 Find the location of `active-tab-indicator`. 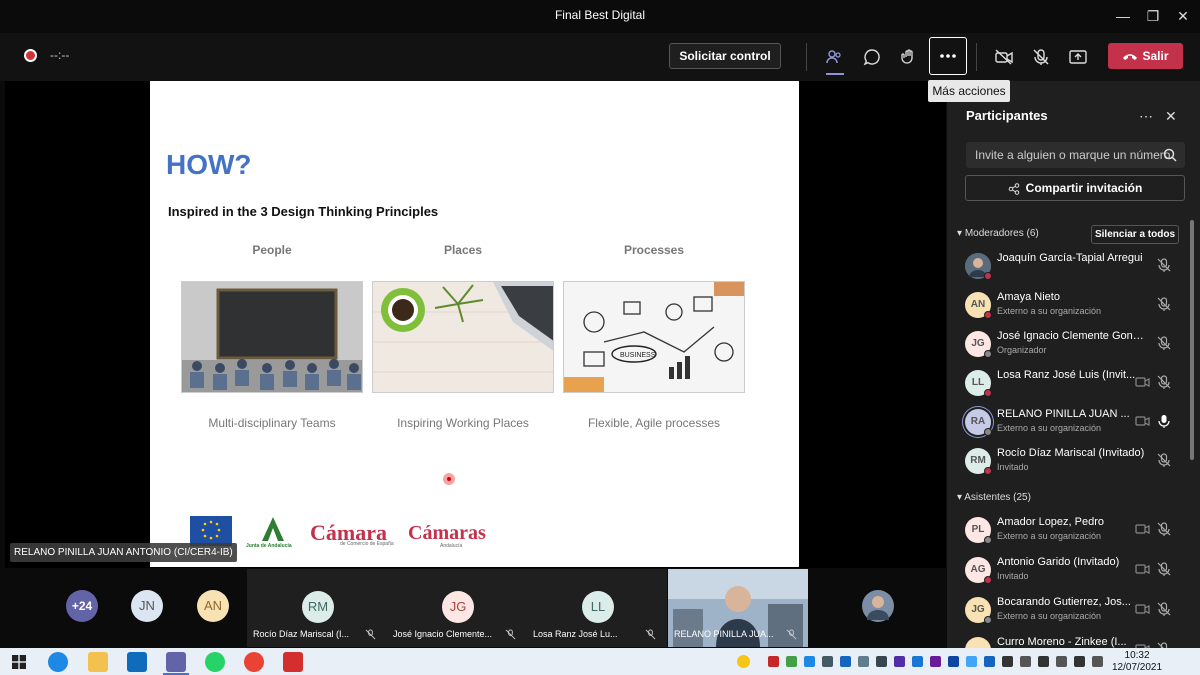

active-tab-indicator is located at coordinates (835, 74).